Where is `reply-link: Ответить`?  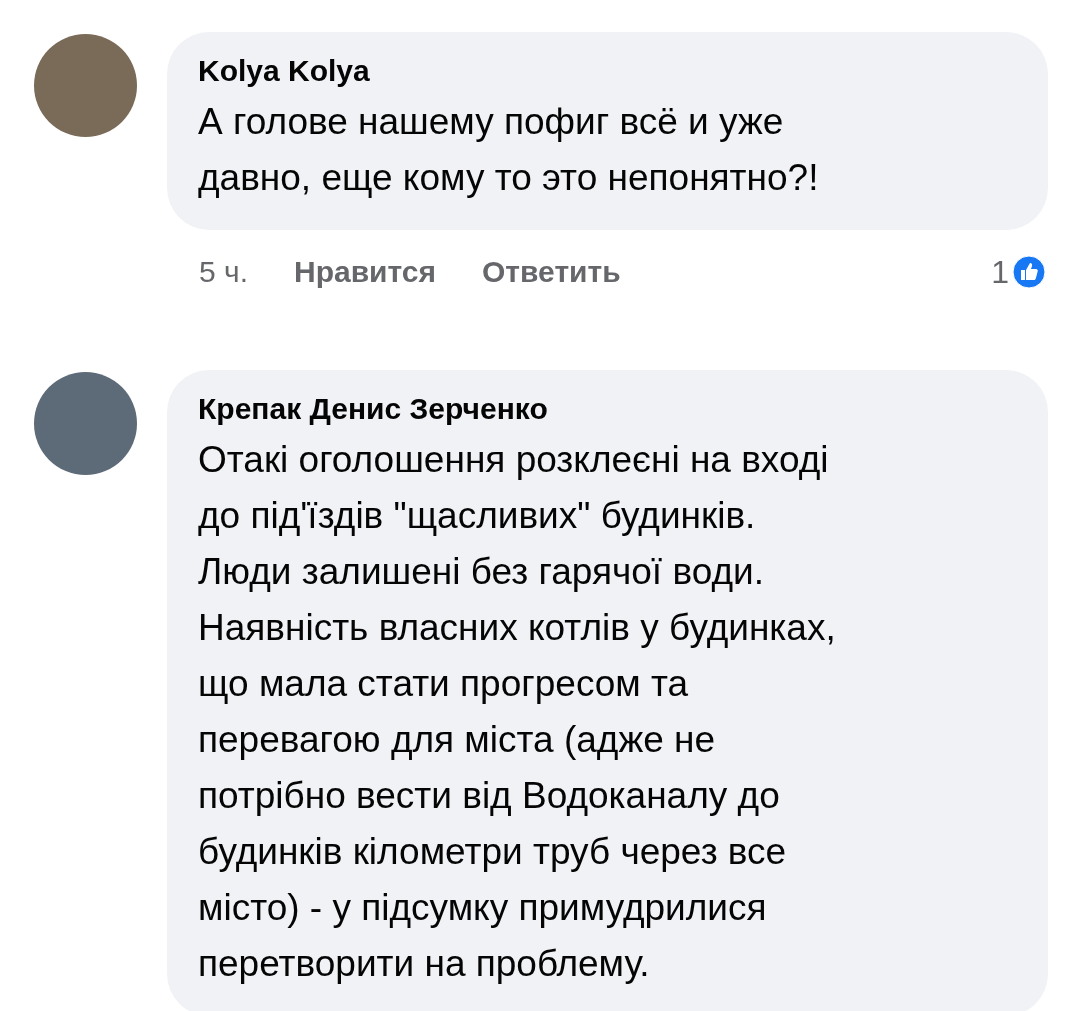
reply-link: Ответить is located at coordinates (551, 272).